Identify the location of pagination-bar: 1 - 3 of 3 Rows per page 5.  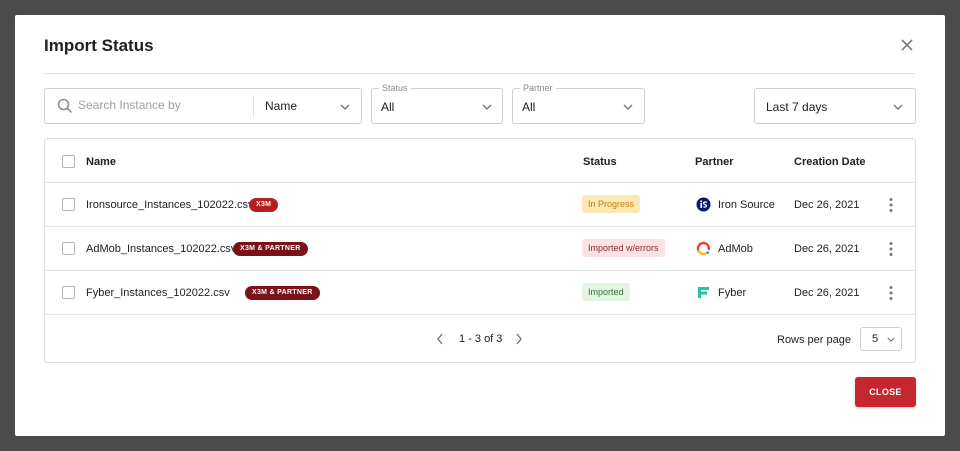
(480, 339).